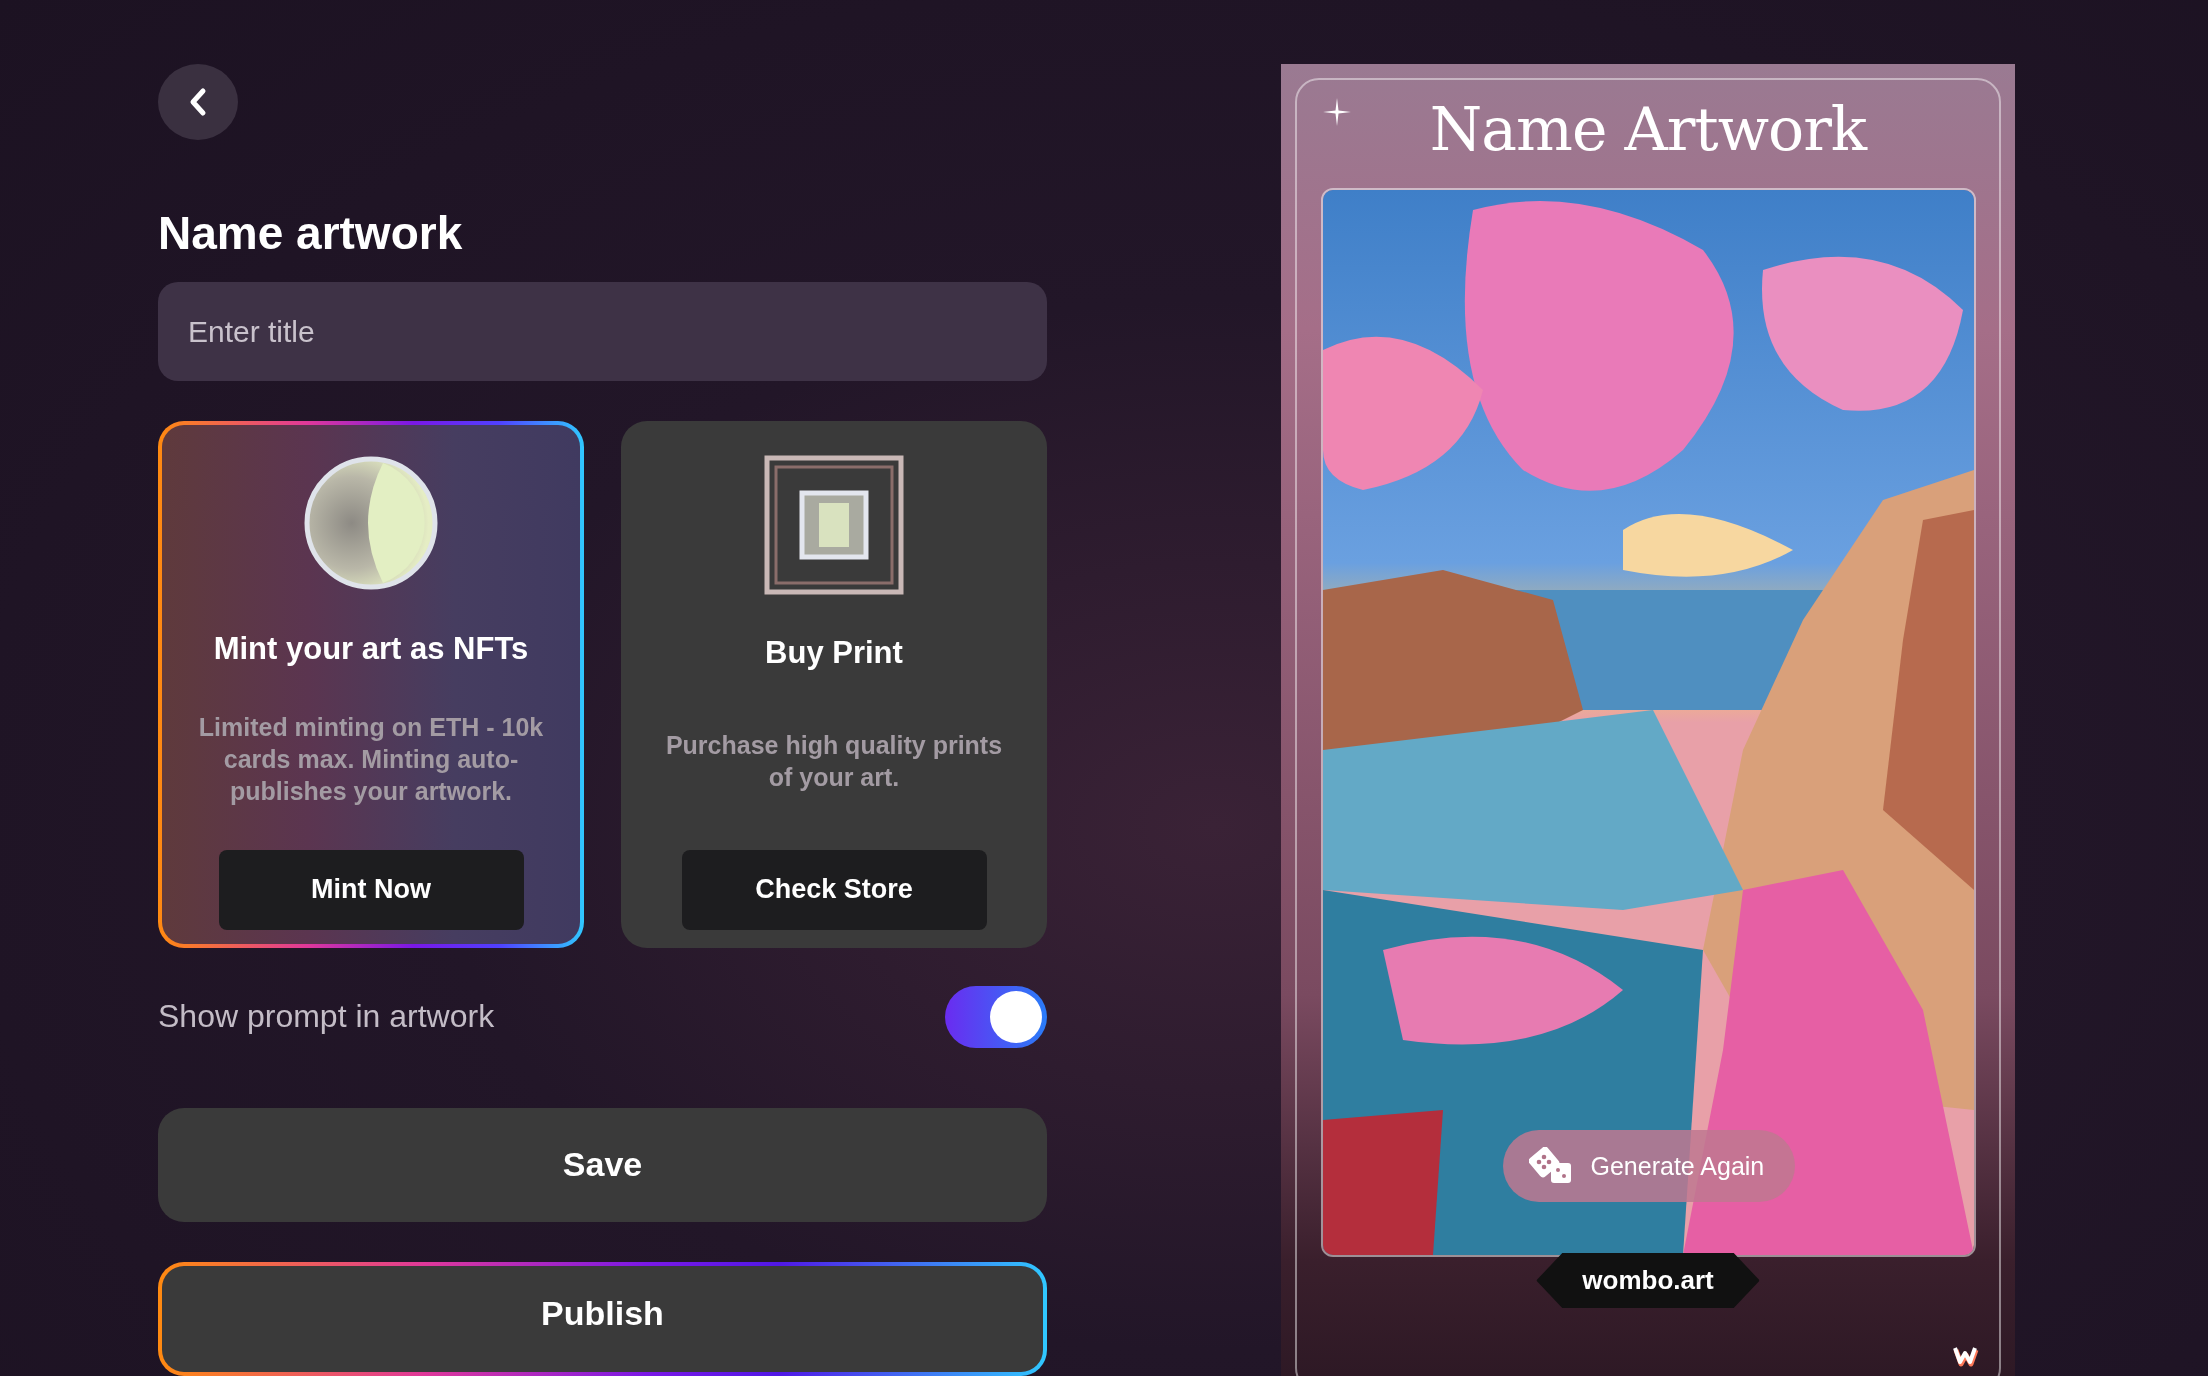 This screenshot has height=1376, width=2208. Describe the element at coordinates (834, 761) in the screenshot. I see `option-description: Purchase high quality prints of your art.` at that location.